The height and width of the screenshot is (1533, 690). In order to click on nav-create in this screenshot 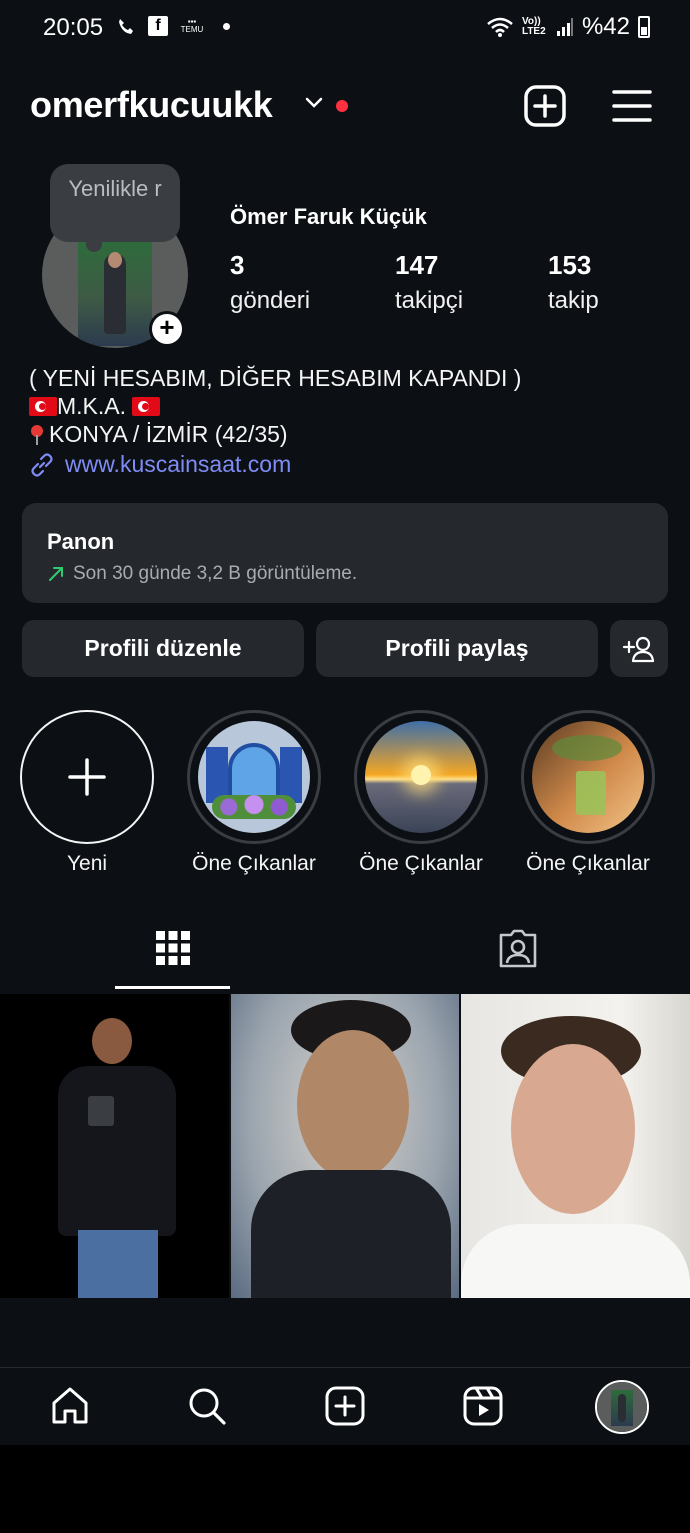, I will do `click(345, 1406)`.